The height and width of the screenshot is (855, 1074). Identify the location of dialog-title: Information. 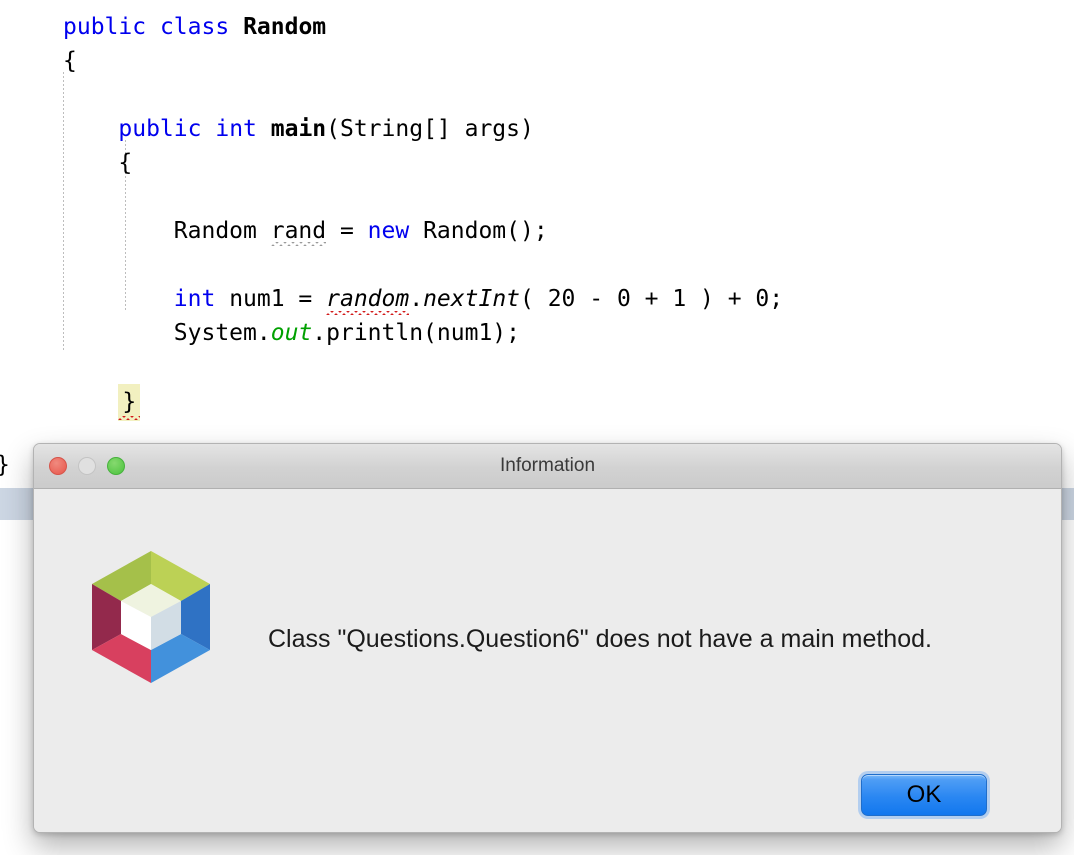
(547, 465).